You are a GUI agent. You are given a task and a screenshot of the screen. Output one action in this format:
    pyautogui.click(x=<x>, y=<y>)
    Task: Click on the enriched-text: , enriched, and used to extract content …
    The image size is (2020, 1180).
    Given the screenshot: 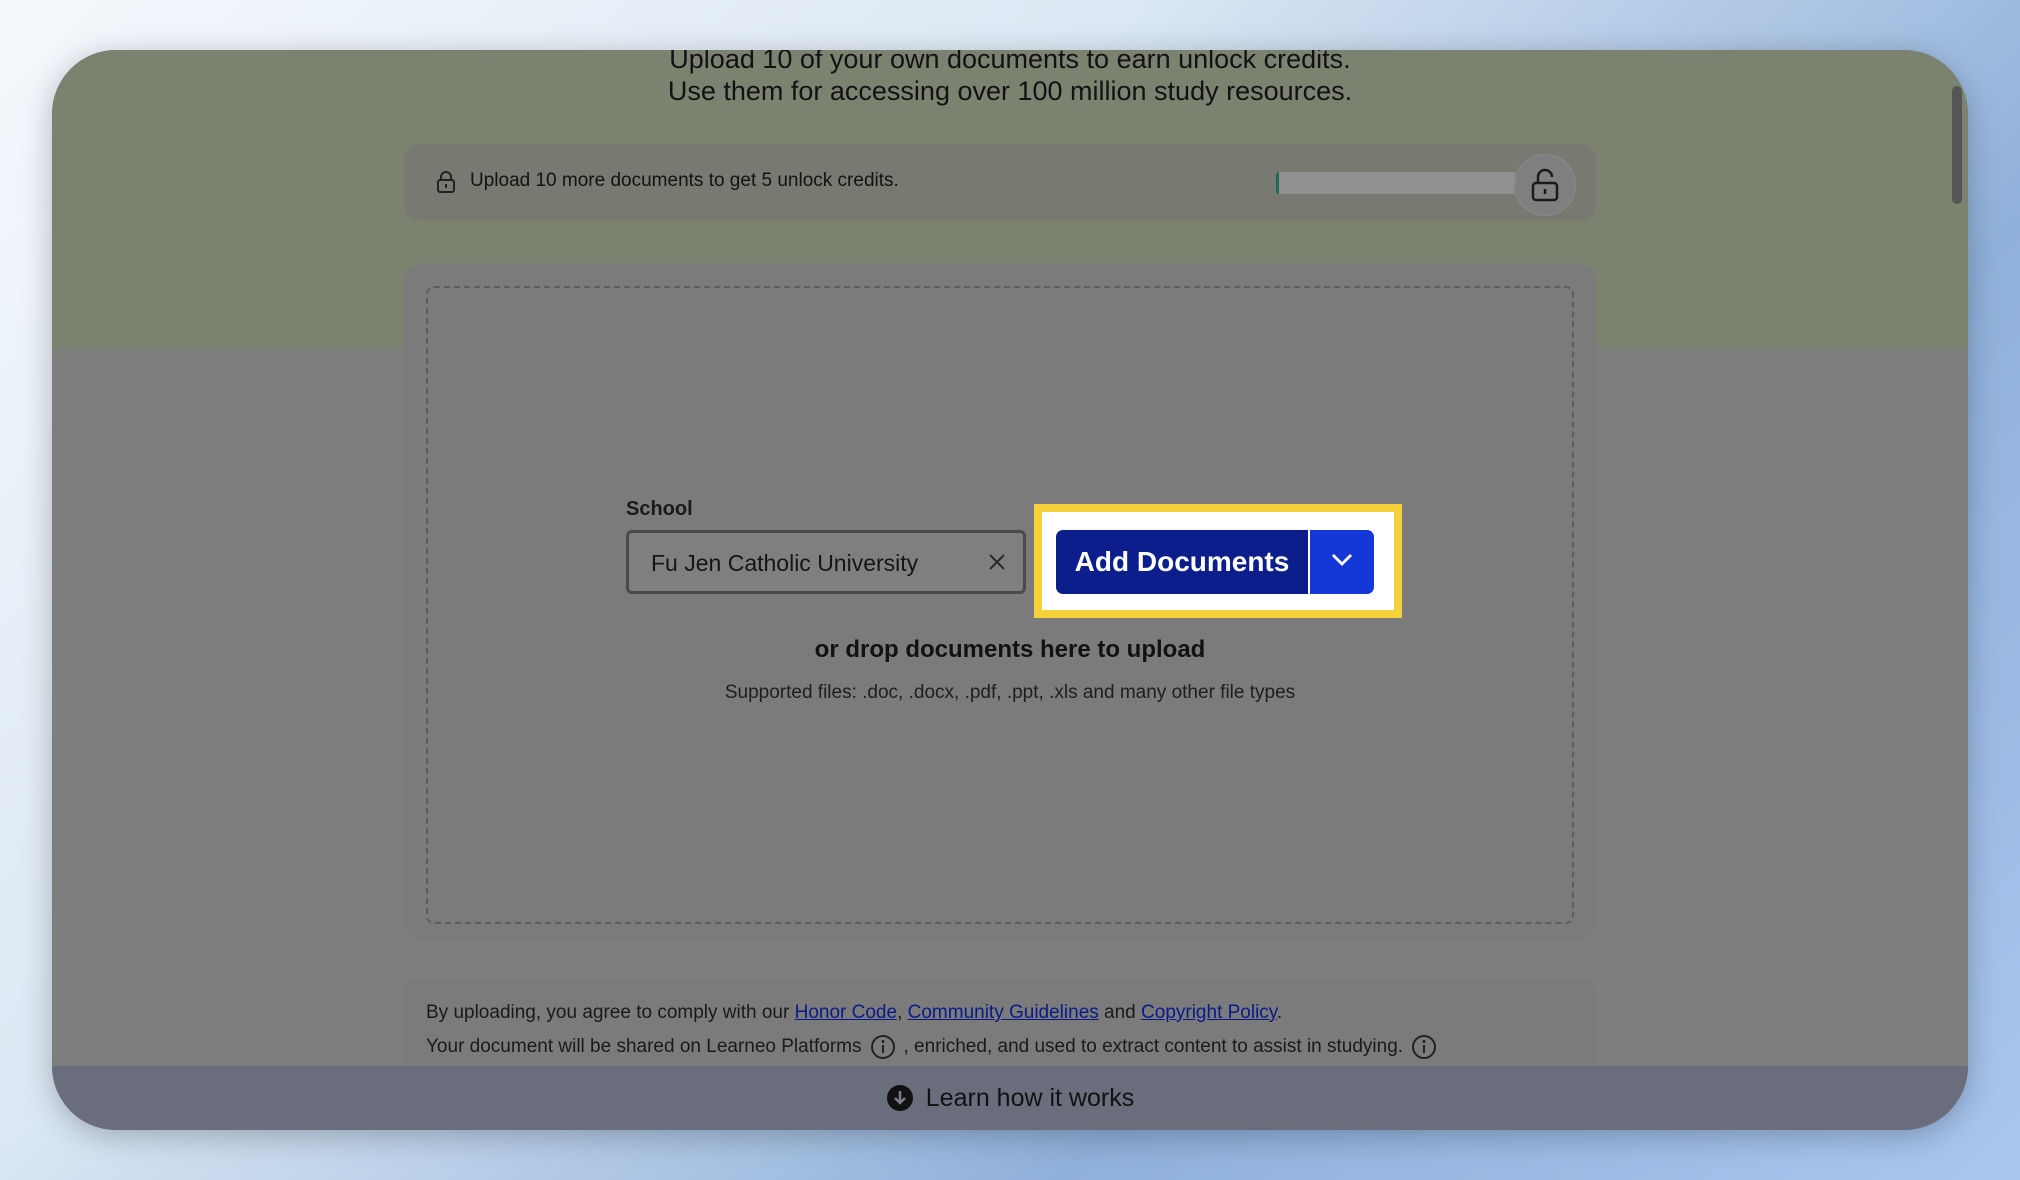 What is the action you would take?
    pyautogui.click(x=1153, y=1046)
    